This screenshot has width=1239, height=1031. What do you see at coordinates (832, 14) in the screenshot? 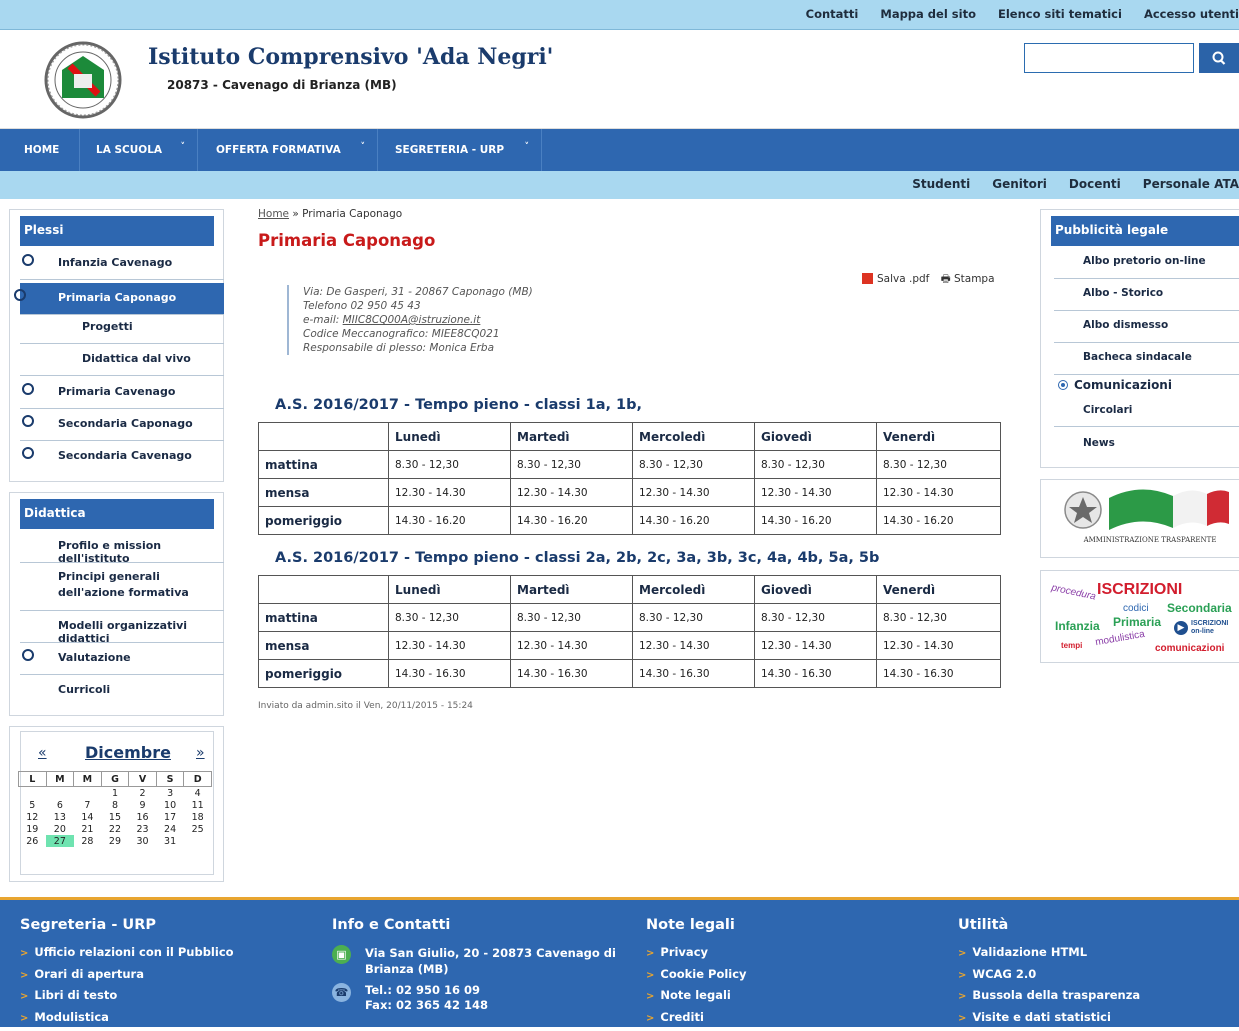
I see `link-contatti: Contatti` at bounding box center [832, 14].